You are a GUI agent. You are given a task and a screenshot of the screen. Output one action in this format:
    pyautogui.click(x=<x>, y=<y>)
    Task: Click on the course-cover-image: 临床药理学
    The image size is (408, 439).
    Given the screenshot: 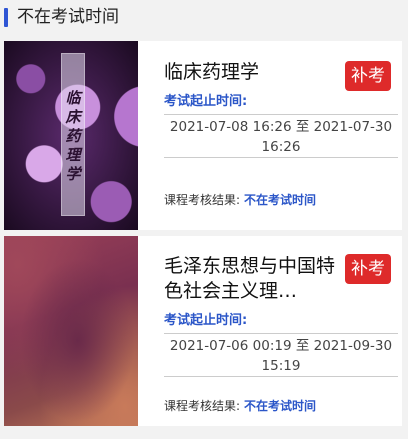 What is the action you would take?
    pyautogui.click(x=71, y=135)
    